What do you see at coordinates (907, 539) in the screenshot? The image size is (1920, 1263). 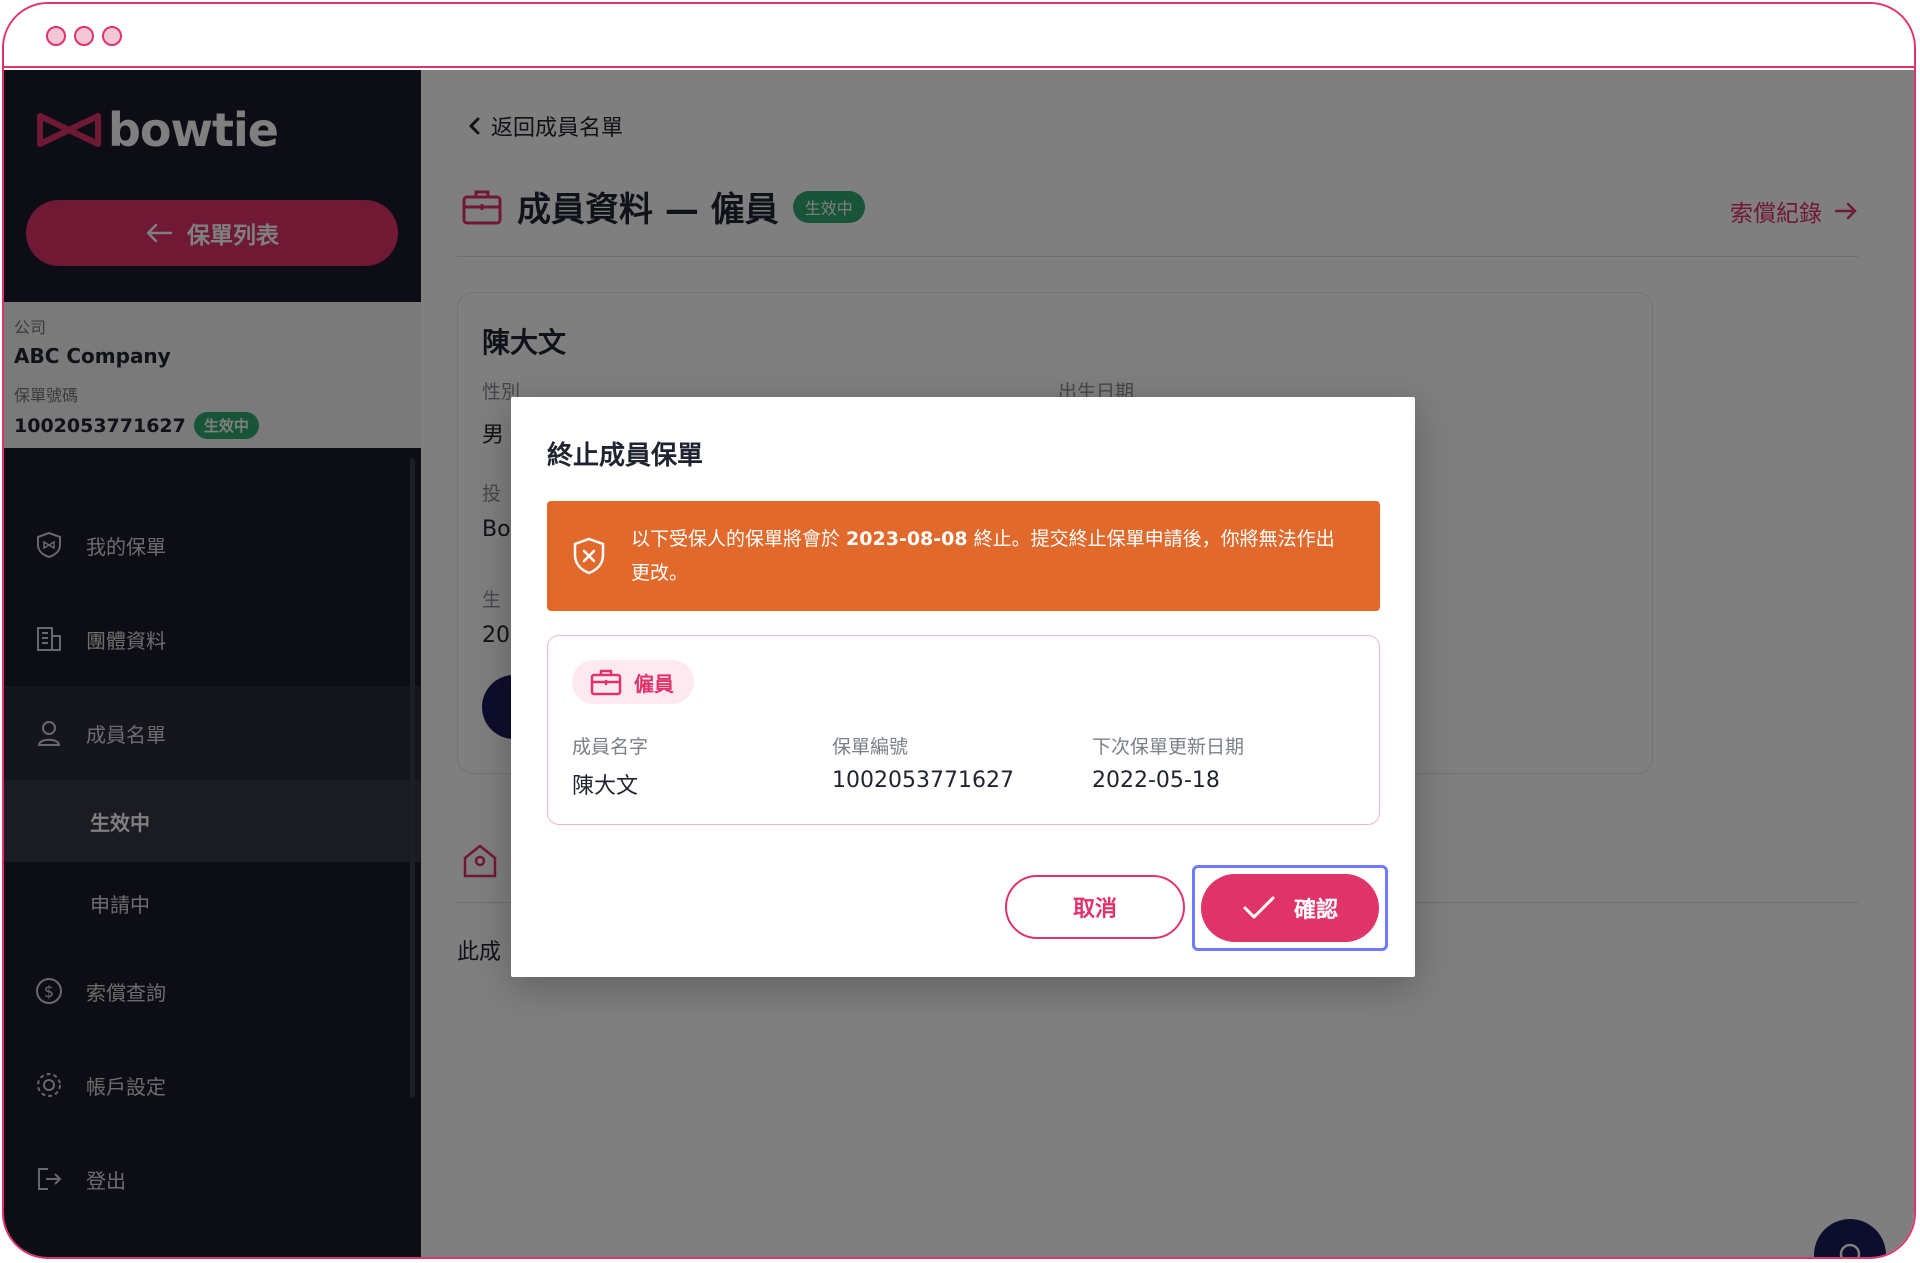 I see `termination-date: 2023-08-08` at bounding box center [907, 539].